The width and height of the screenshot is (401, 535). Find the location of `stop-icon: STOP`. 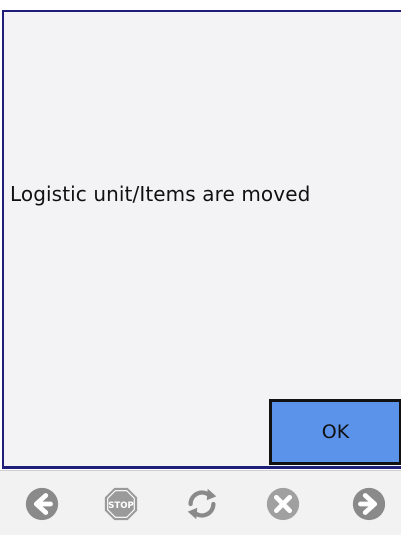

stop-icon: STOP is located at coordinates (121, 504).